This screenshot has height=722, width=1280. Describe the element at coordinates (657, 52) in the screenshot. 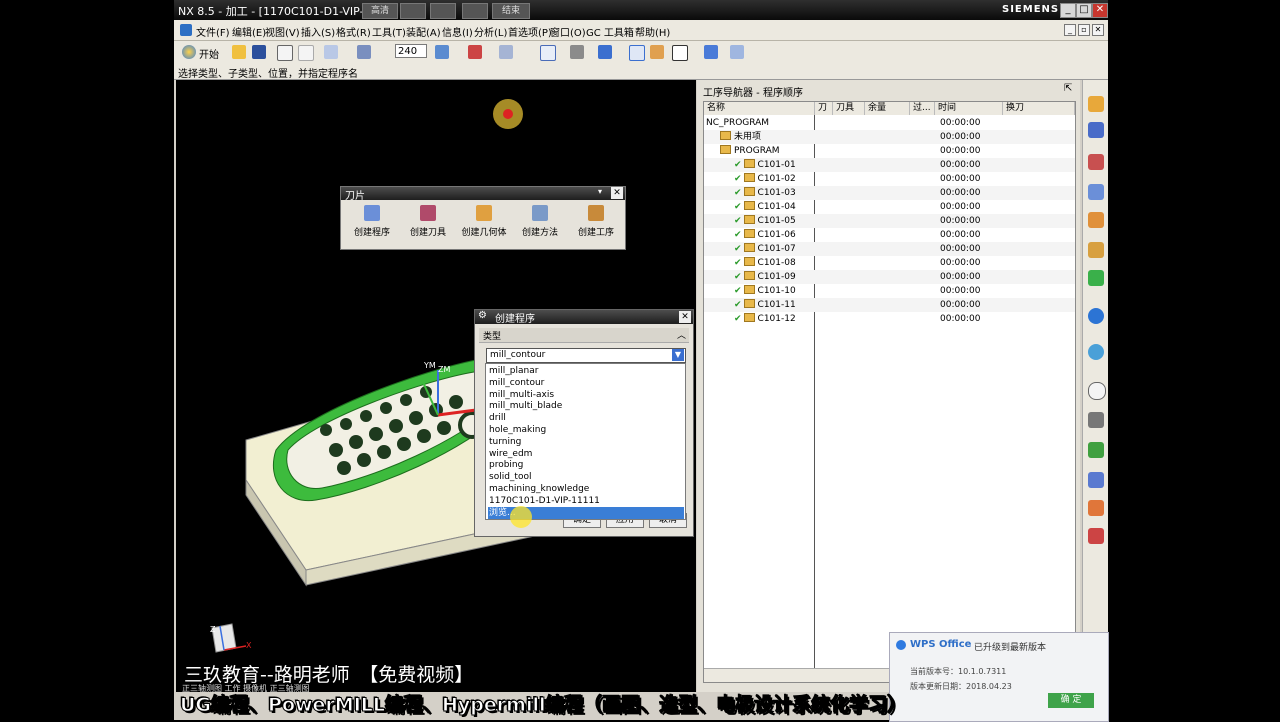

I see `layer-icon` at that location.